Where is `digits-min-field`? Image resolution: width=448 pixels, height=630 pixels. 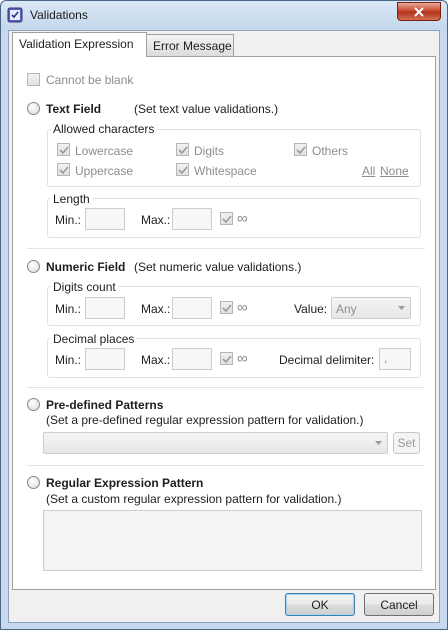 digits-min-field is located at coordinates (105, 308).